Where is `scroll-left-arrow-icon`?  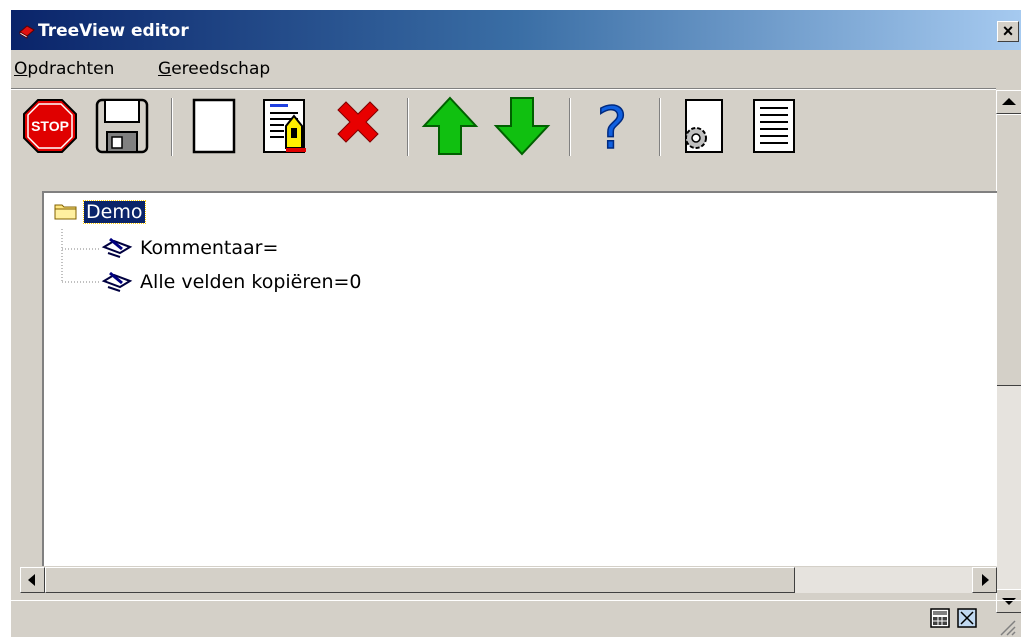
scroll-left-arrow-icon is located at coordinates (31, 580).